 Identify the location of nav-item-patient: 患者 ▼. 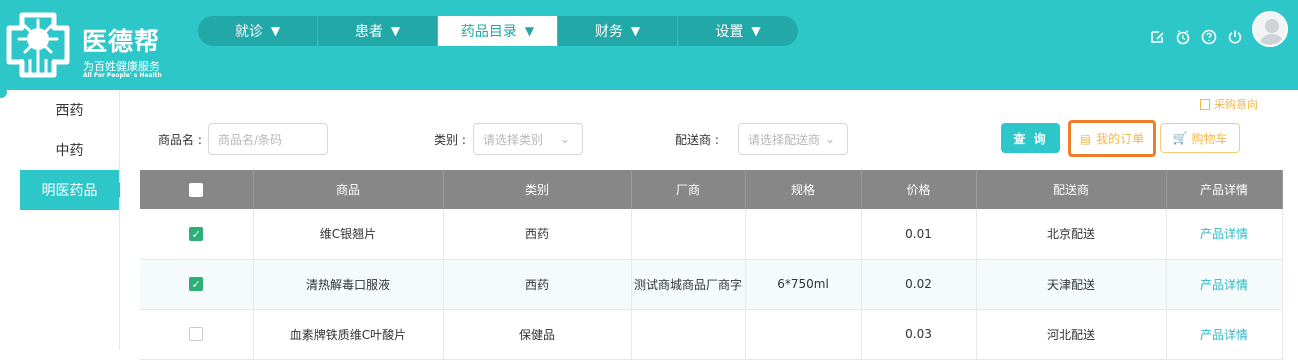
(378, 31).